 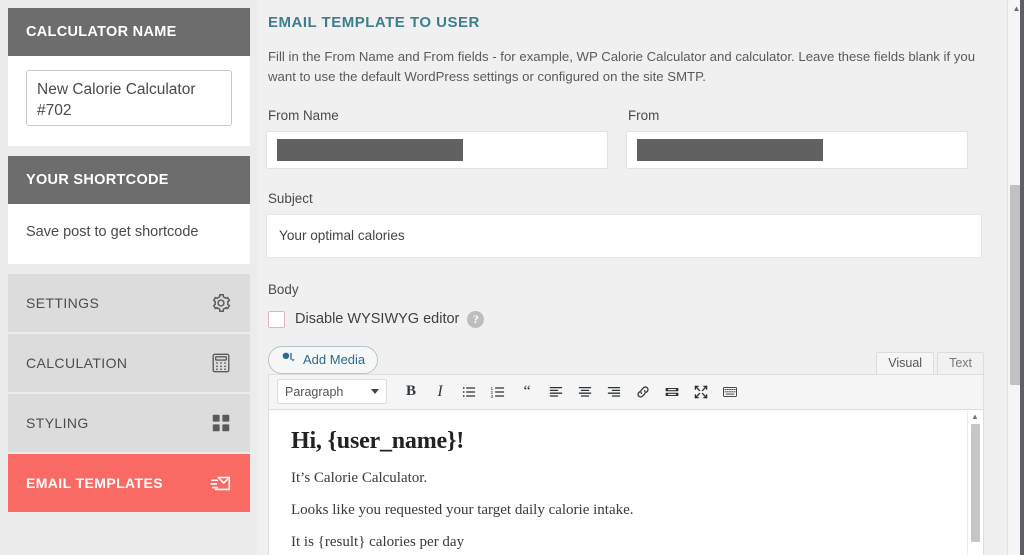 I want to click on format-select-value: Paragraph, so click(x=314, y=391).